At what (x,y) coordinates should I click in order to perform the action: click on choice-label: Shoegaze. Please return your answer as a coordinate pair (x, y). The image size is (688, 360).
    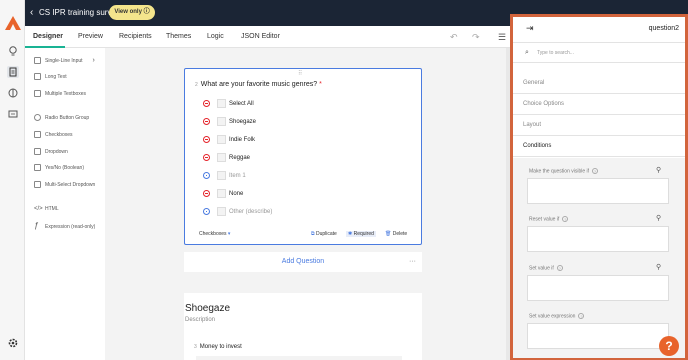
    Looking at the image, I should click on (242, 122).